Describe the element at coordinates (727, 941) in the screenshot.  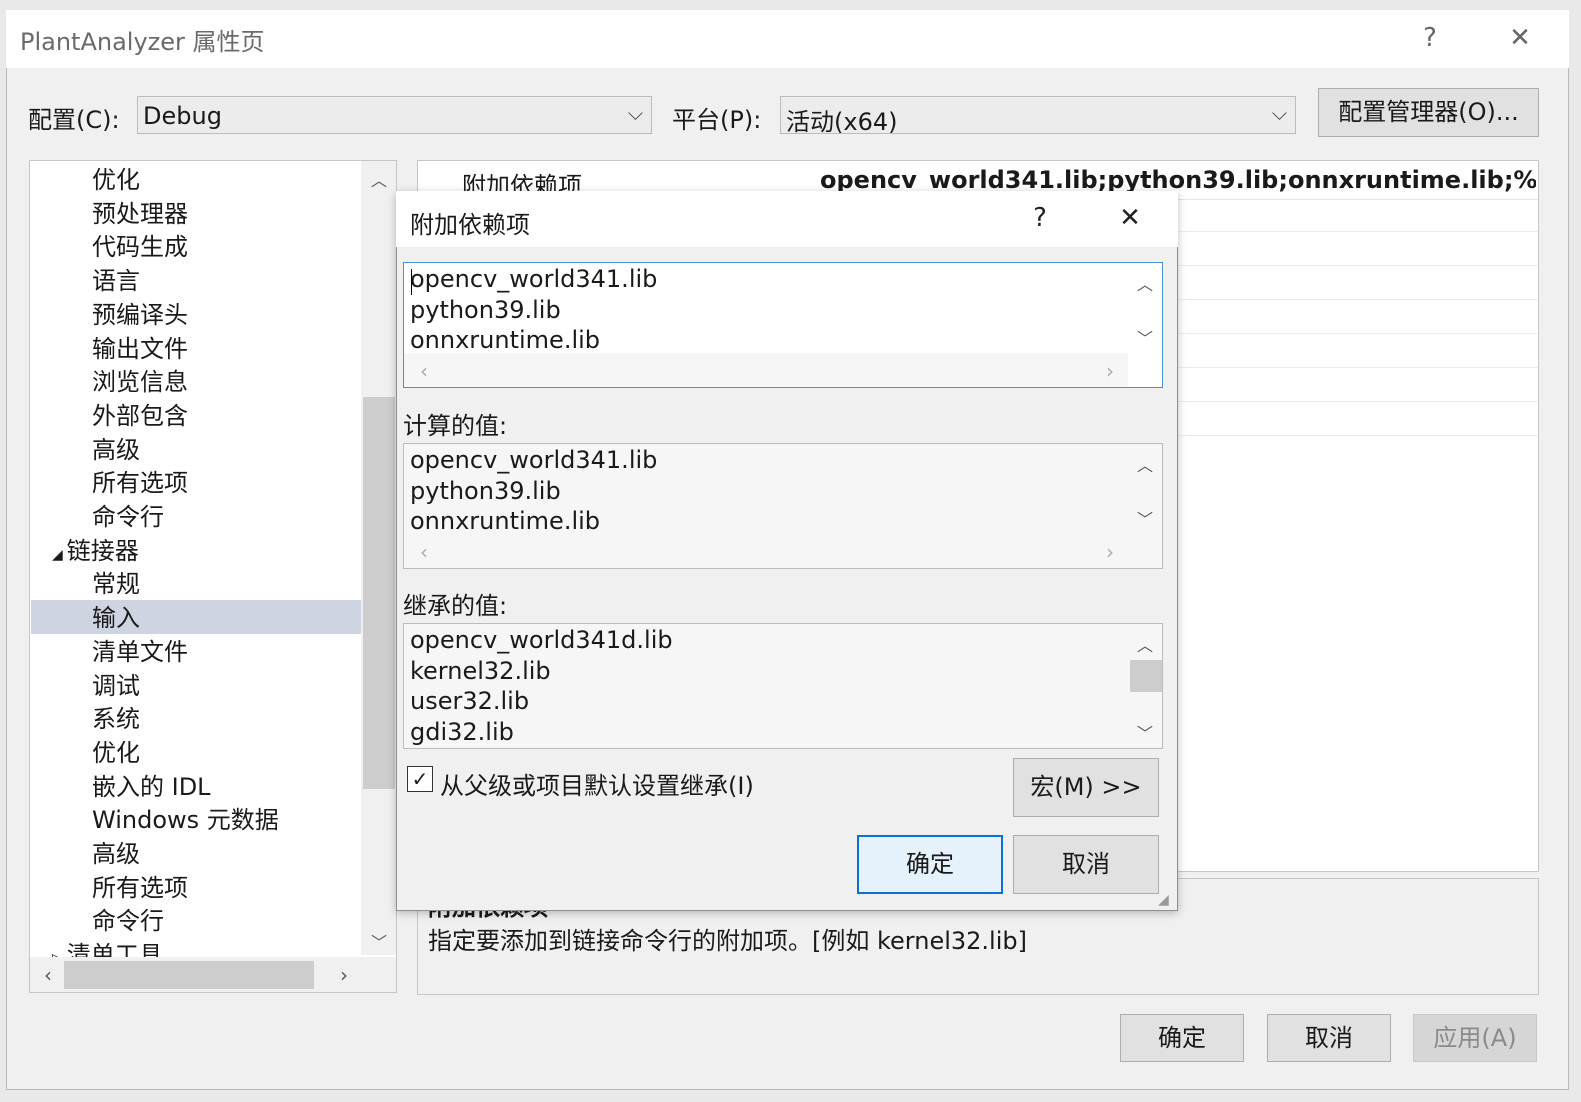
I see `description-text: 指定要添加到链接命令行的附加项。[例如 kernel32.lib]` at that location.